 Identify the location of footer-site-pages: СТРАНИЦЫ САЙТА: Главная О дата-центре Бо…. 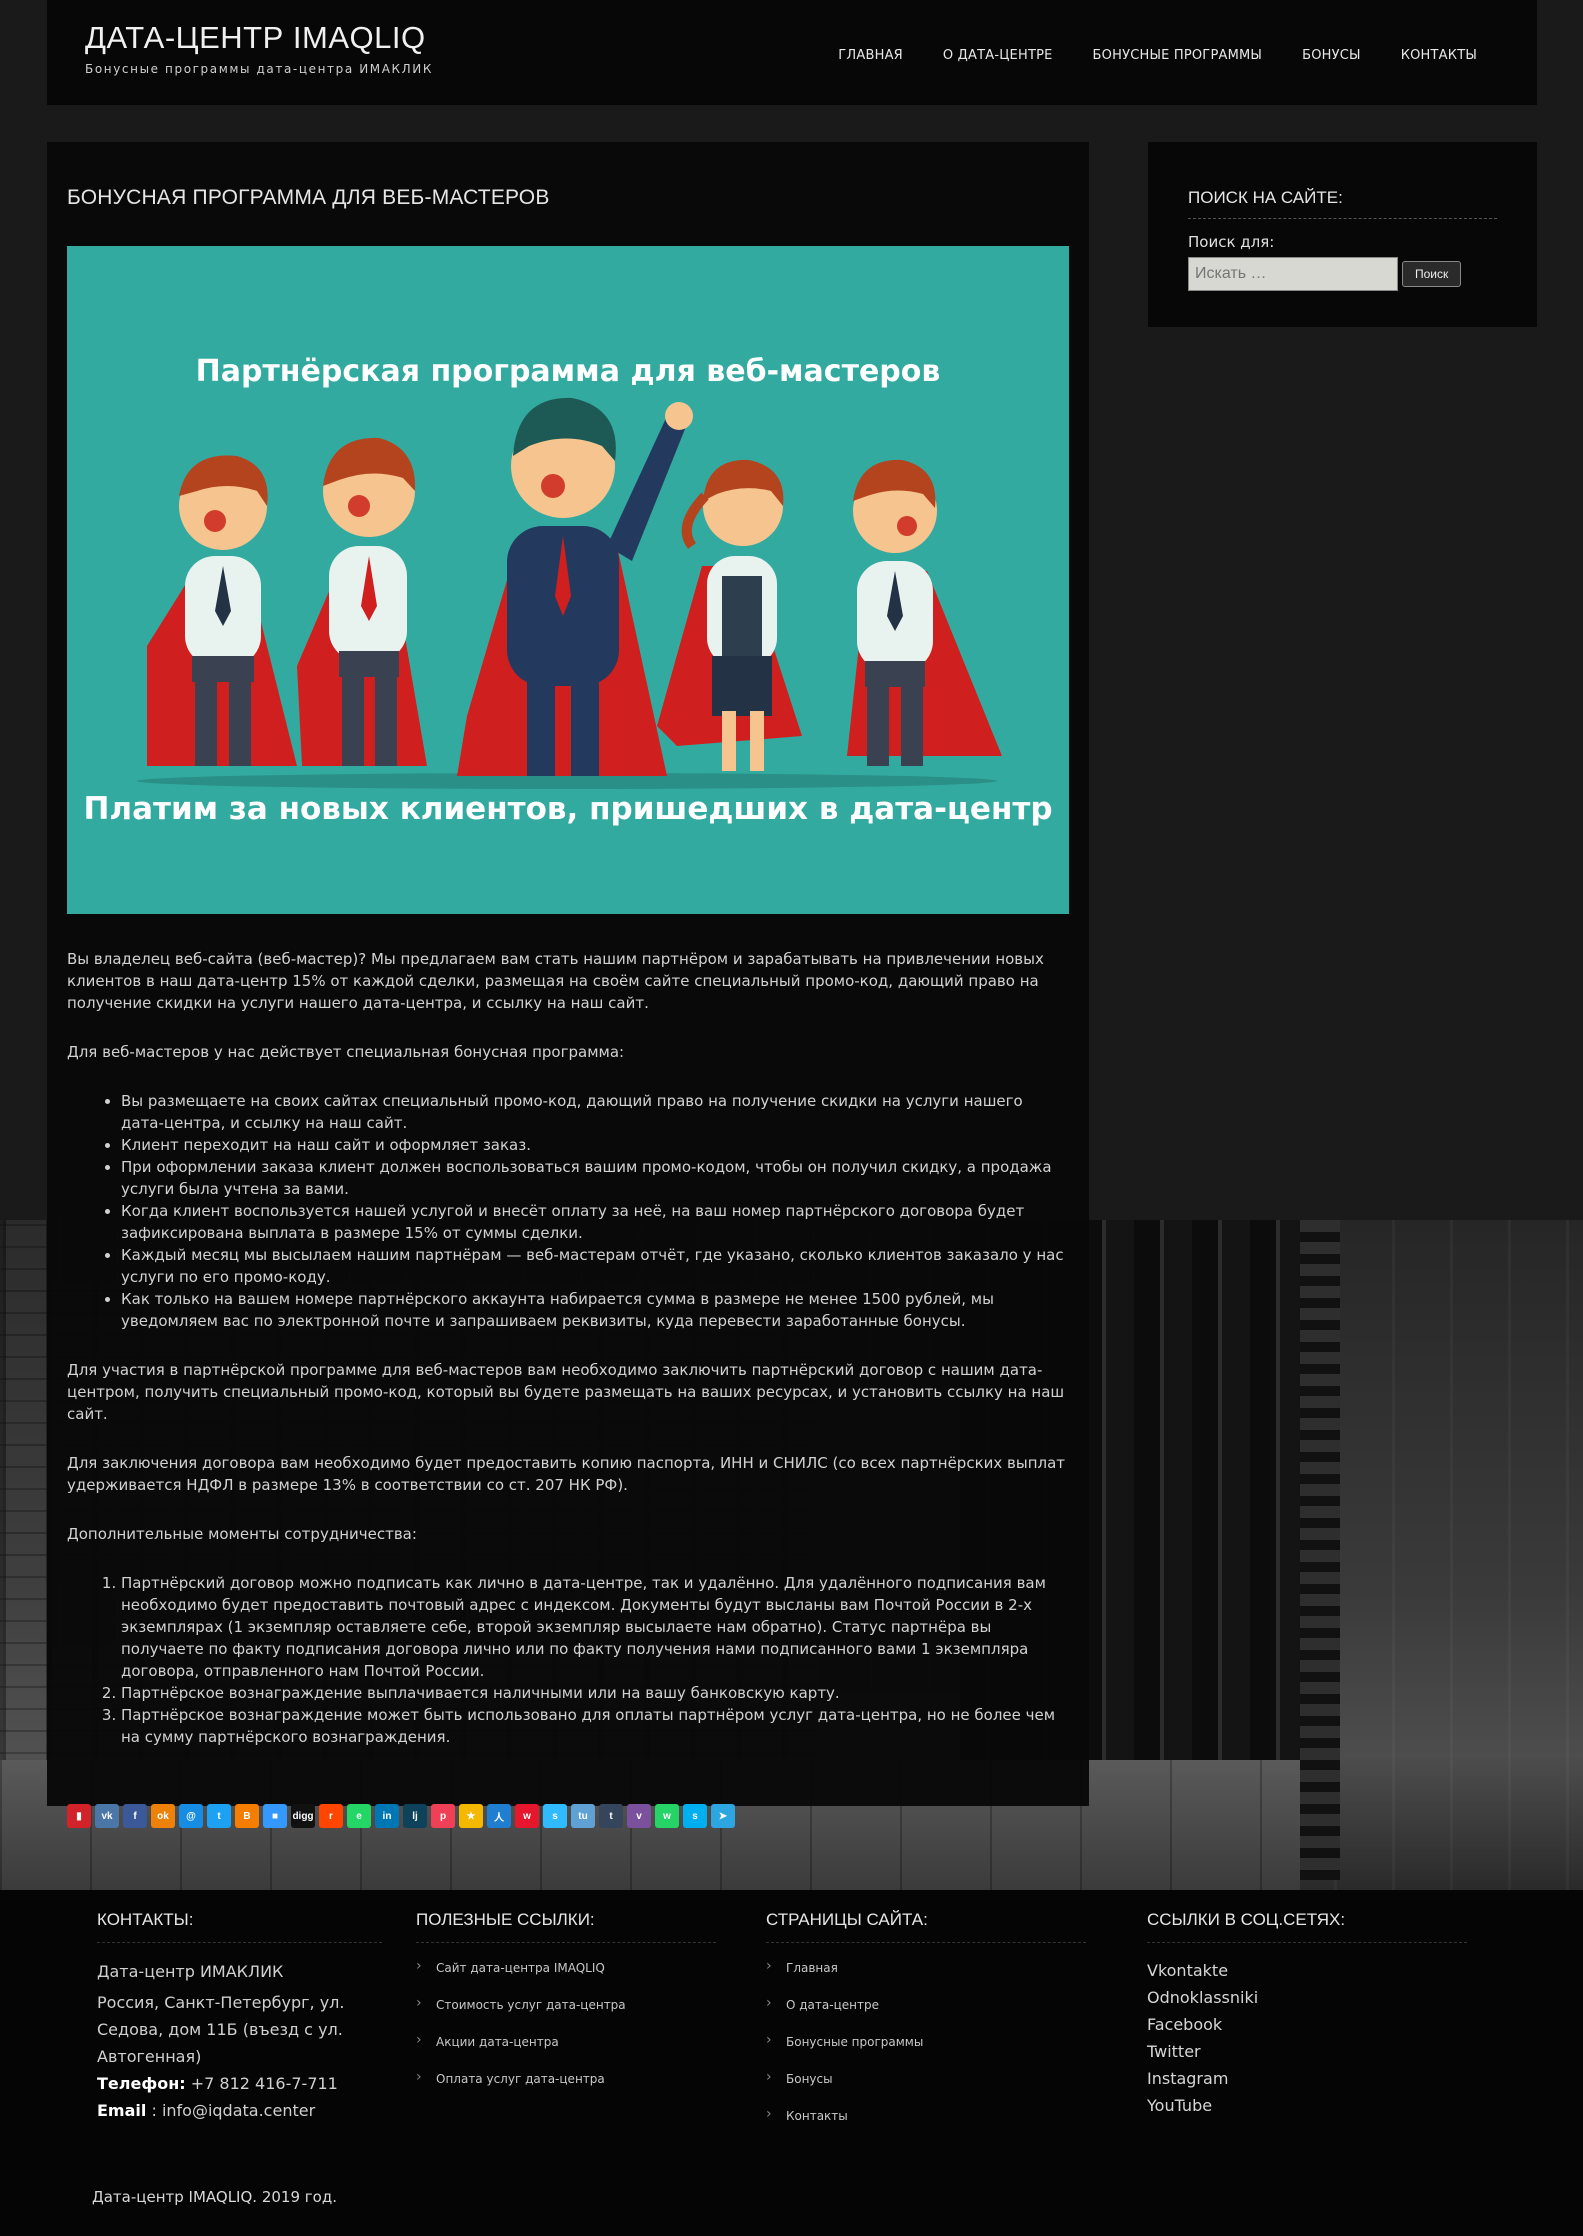
(926, 2028).